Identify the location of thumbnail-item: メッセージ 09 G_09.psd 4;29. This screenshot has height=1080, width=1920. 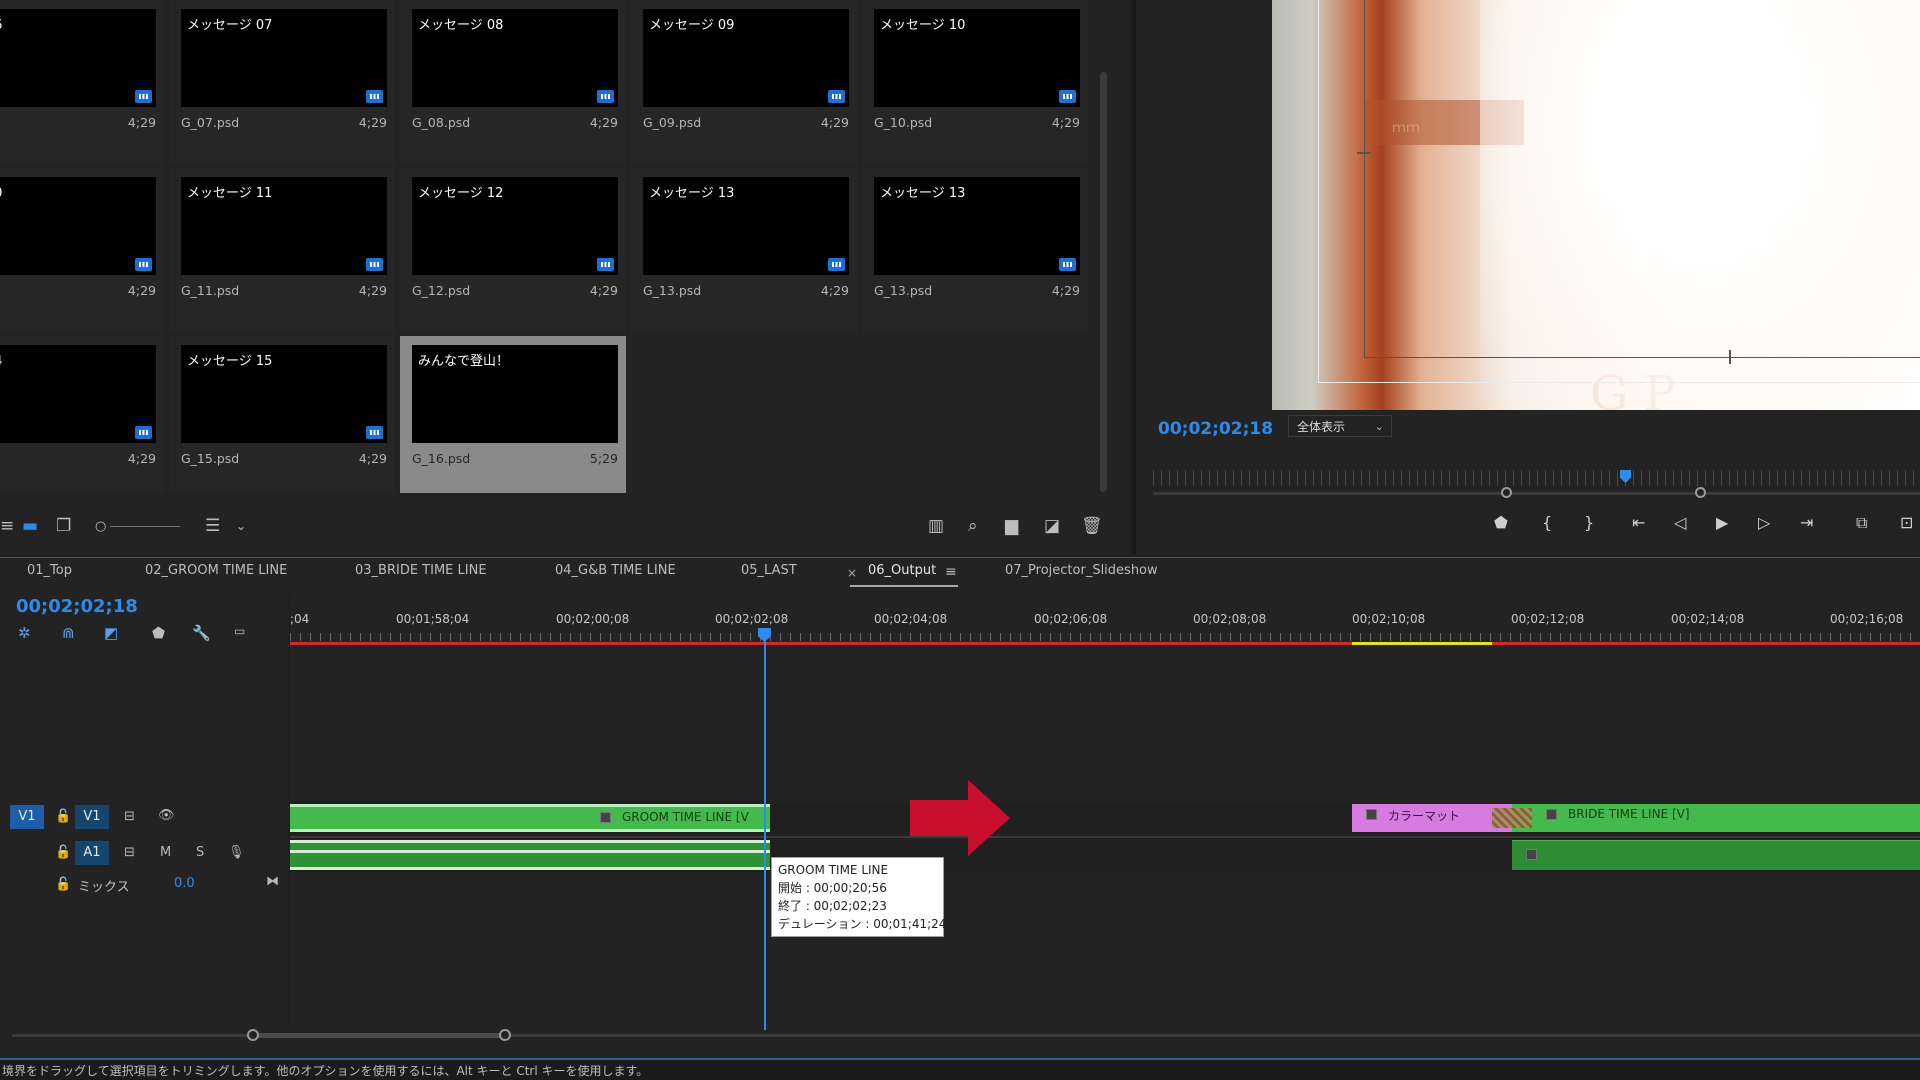
(744, 83).